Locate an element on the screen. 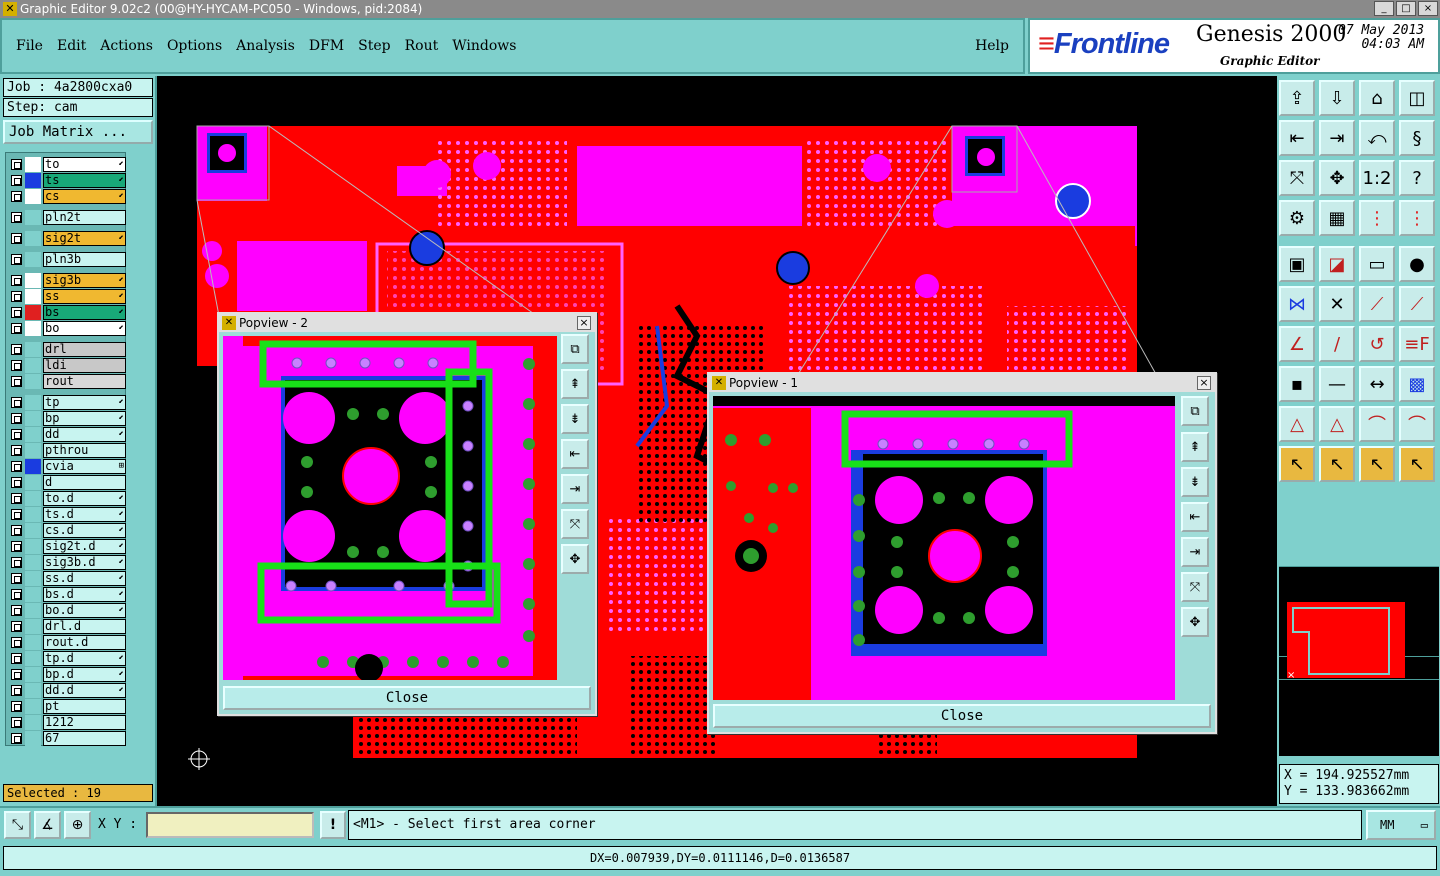  layer-row-tp: tp ⬋ is located at coordinates (67, 402).